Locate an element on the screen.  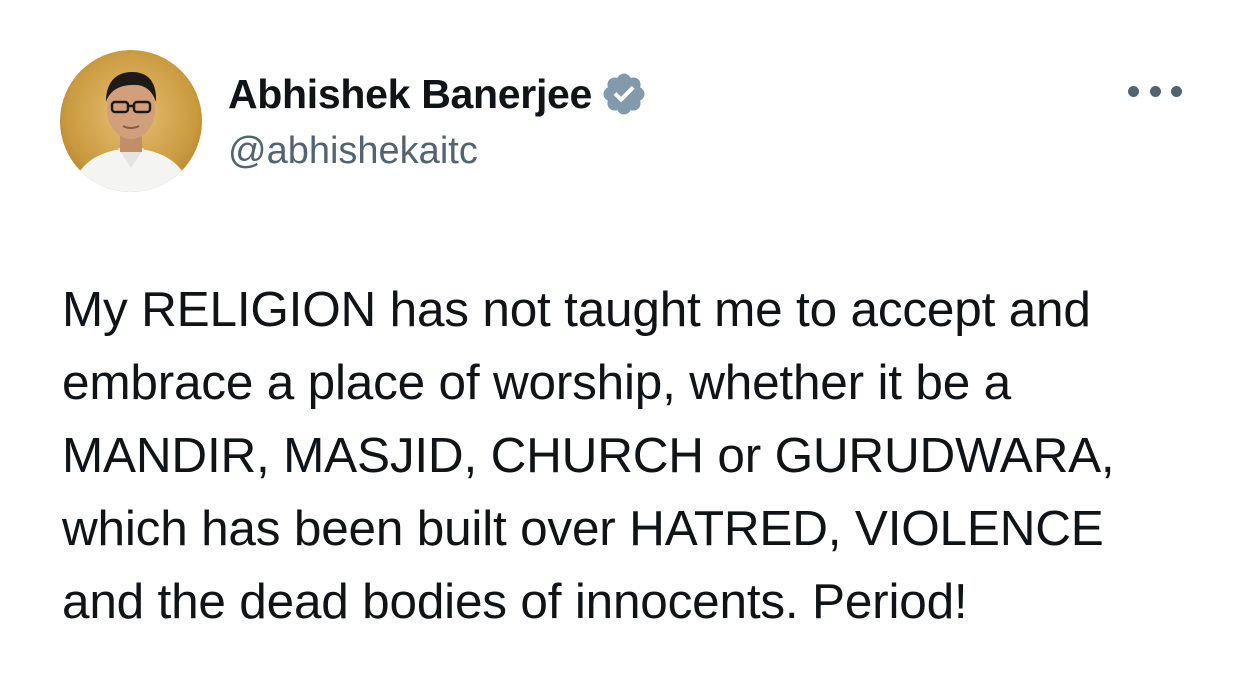
more-options-icon is located at coordinates (1155, 91).